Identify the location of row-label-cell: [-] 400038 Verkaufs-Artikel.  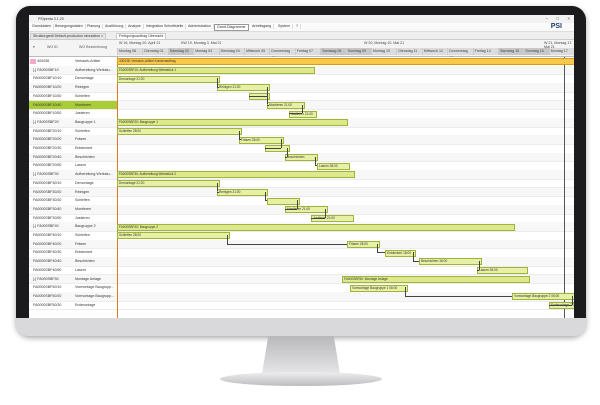
(73, 61).